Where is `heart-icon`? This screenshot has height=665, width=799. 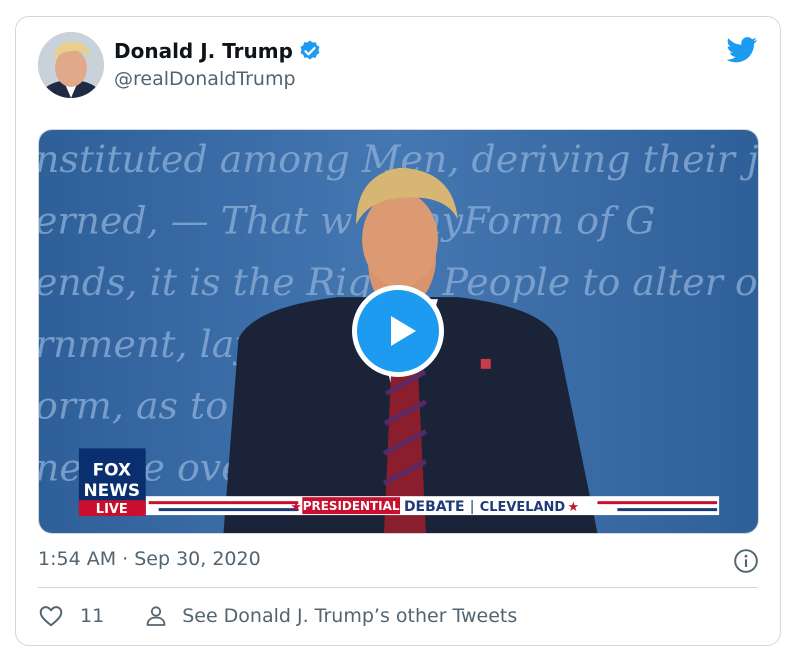
heart-icon is located at coordinates (51, 616).